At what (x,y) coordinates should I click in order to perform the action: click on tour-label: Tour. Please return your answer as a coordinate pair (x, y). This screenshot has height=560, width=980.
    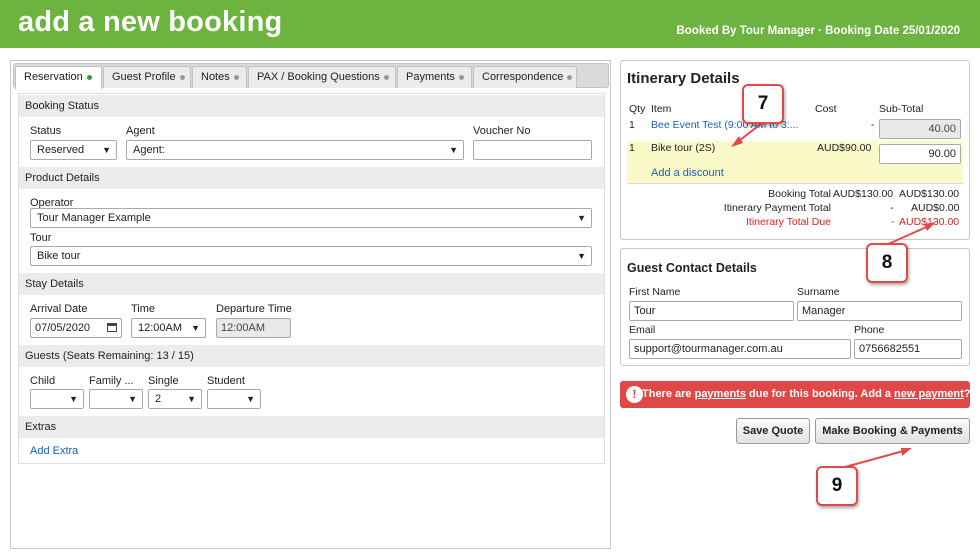
    Looking at the image, I should click on (41, 238).